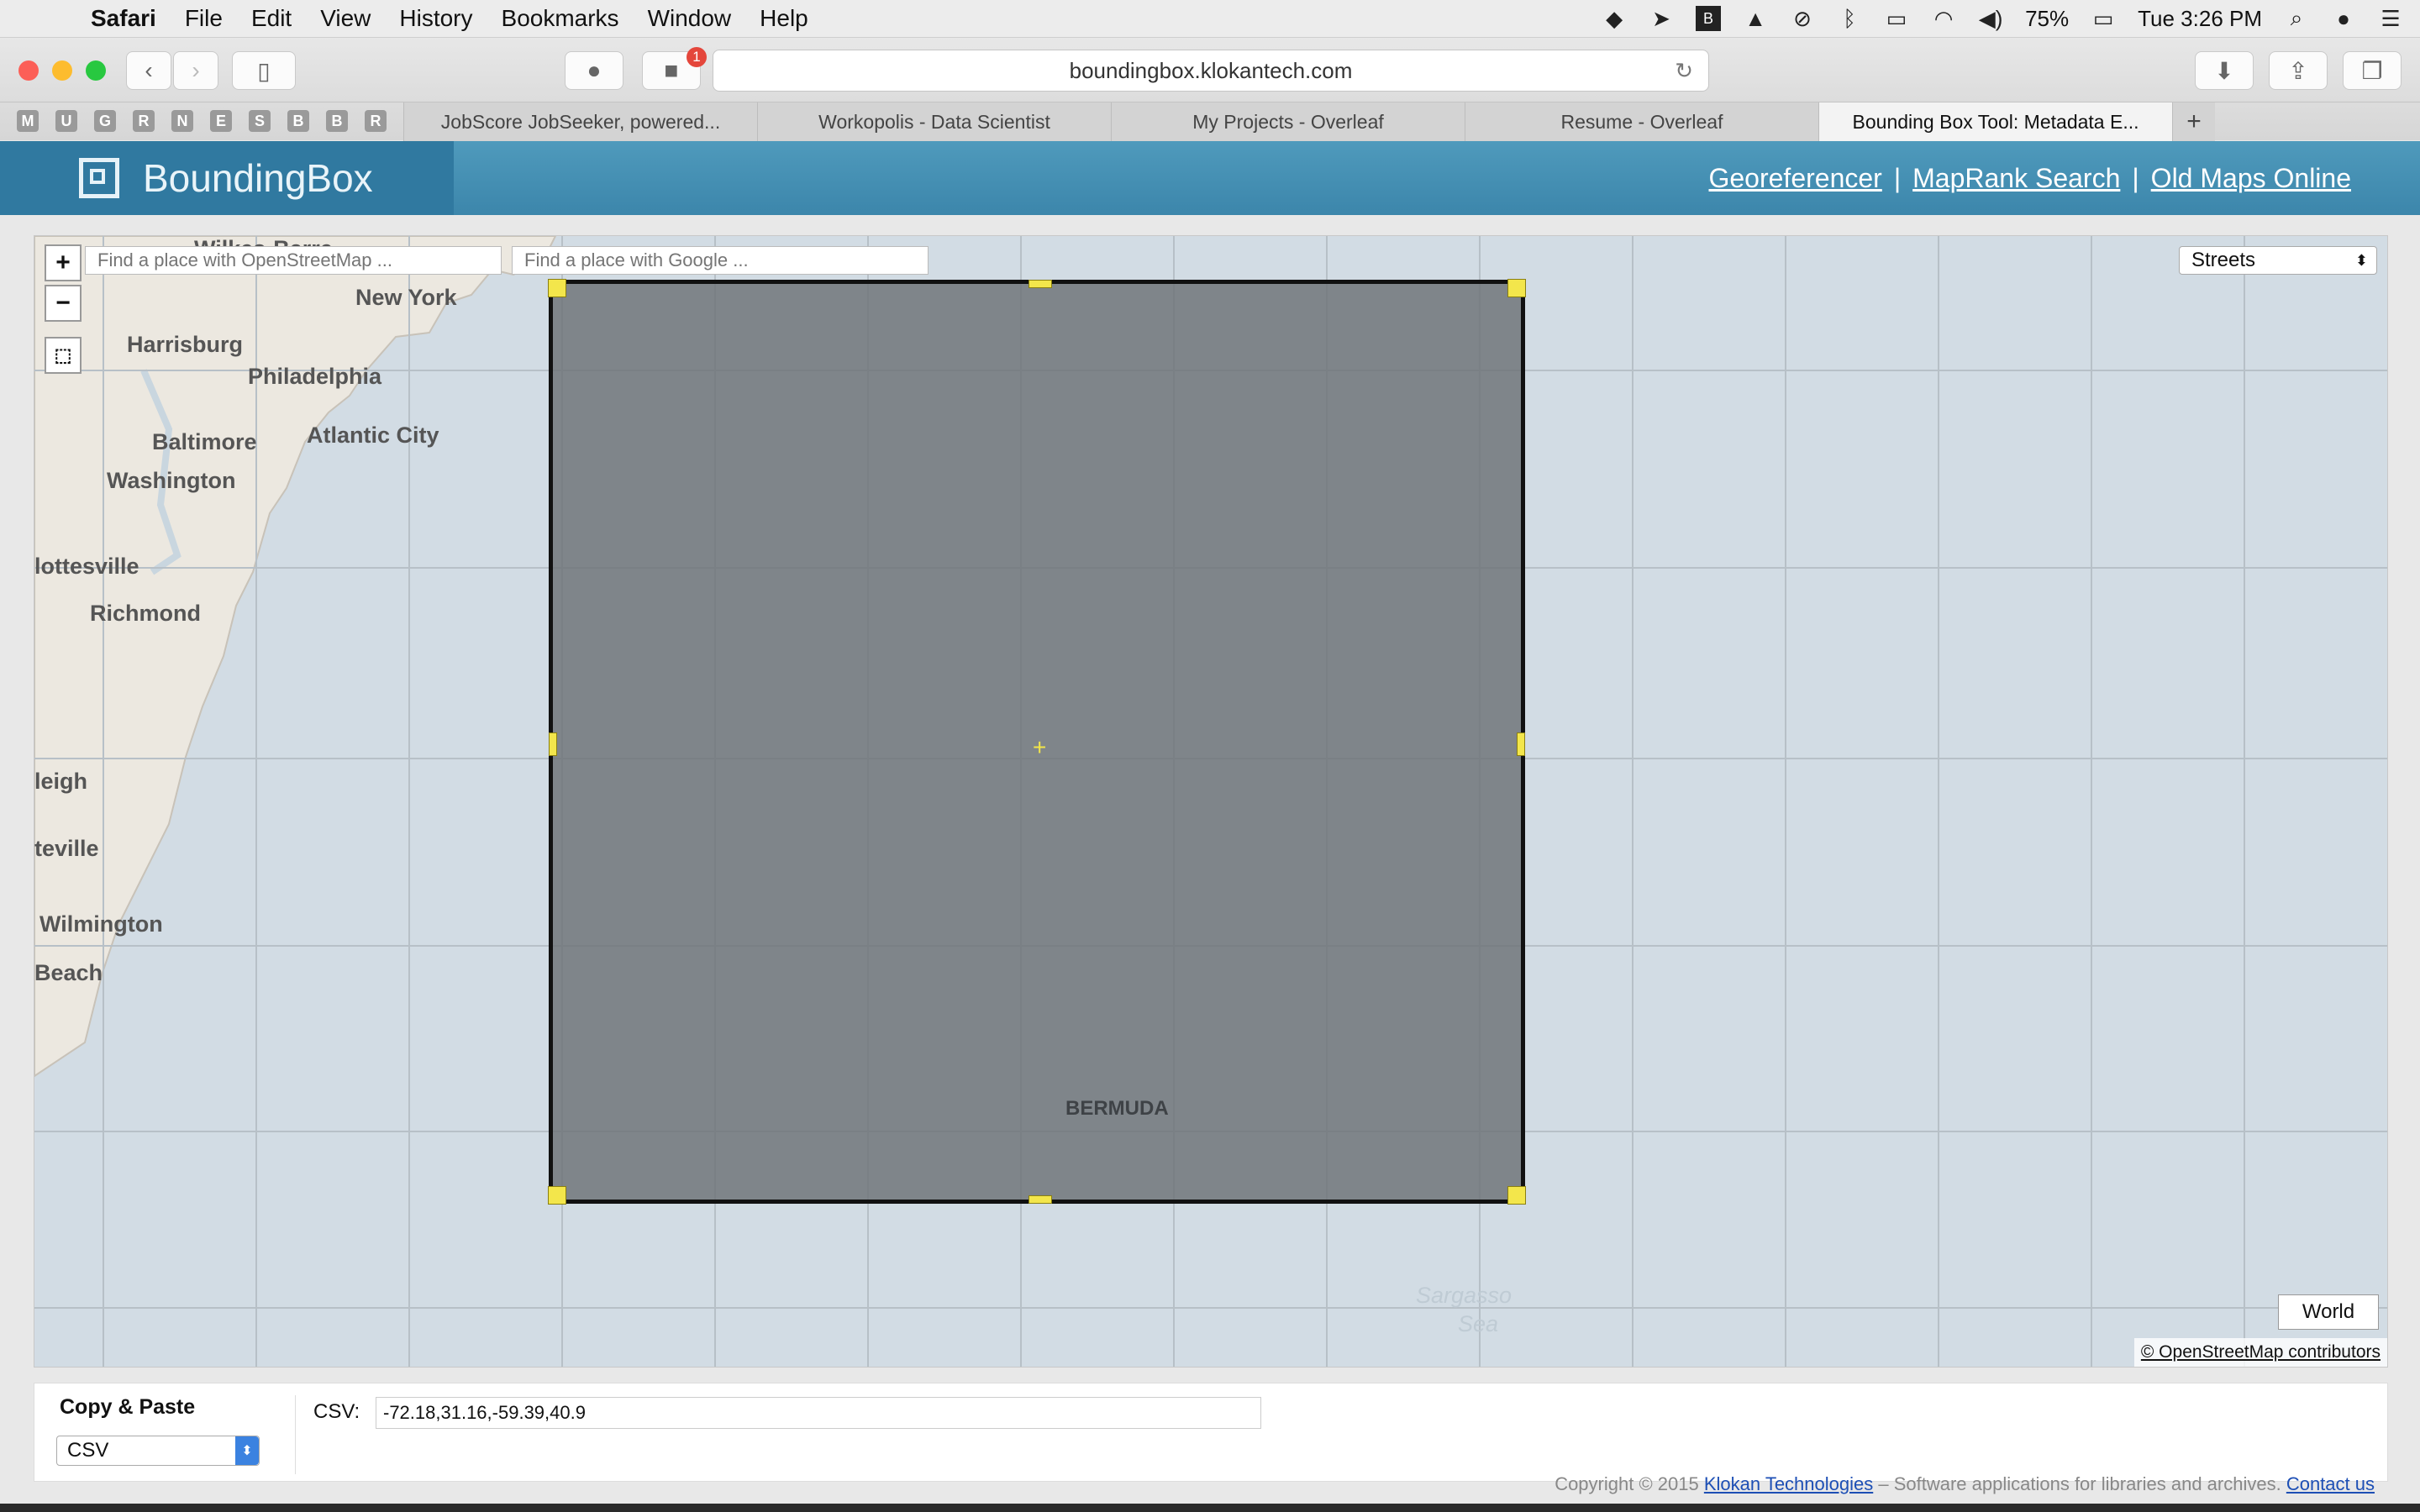 The width and height of the screenshot is (2420, 1512). Describe the element at coordinates (96, 70) in the screenshot. I see `zoom-window-button` at that location.